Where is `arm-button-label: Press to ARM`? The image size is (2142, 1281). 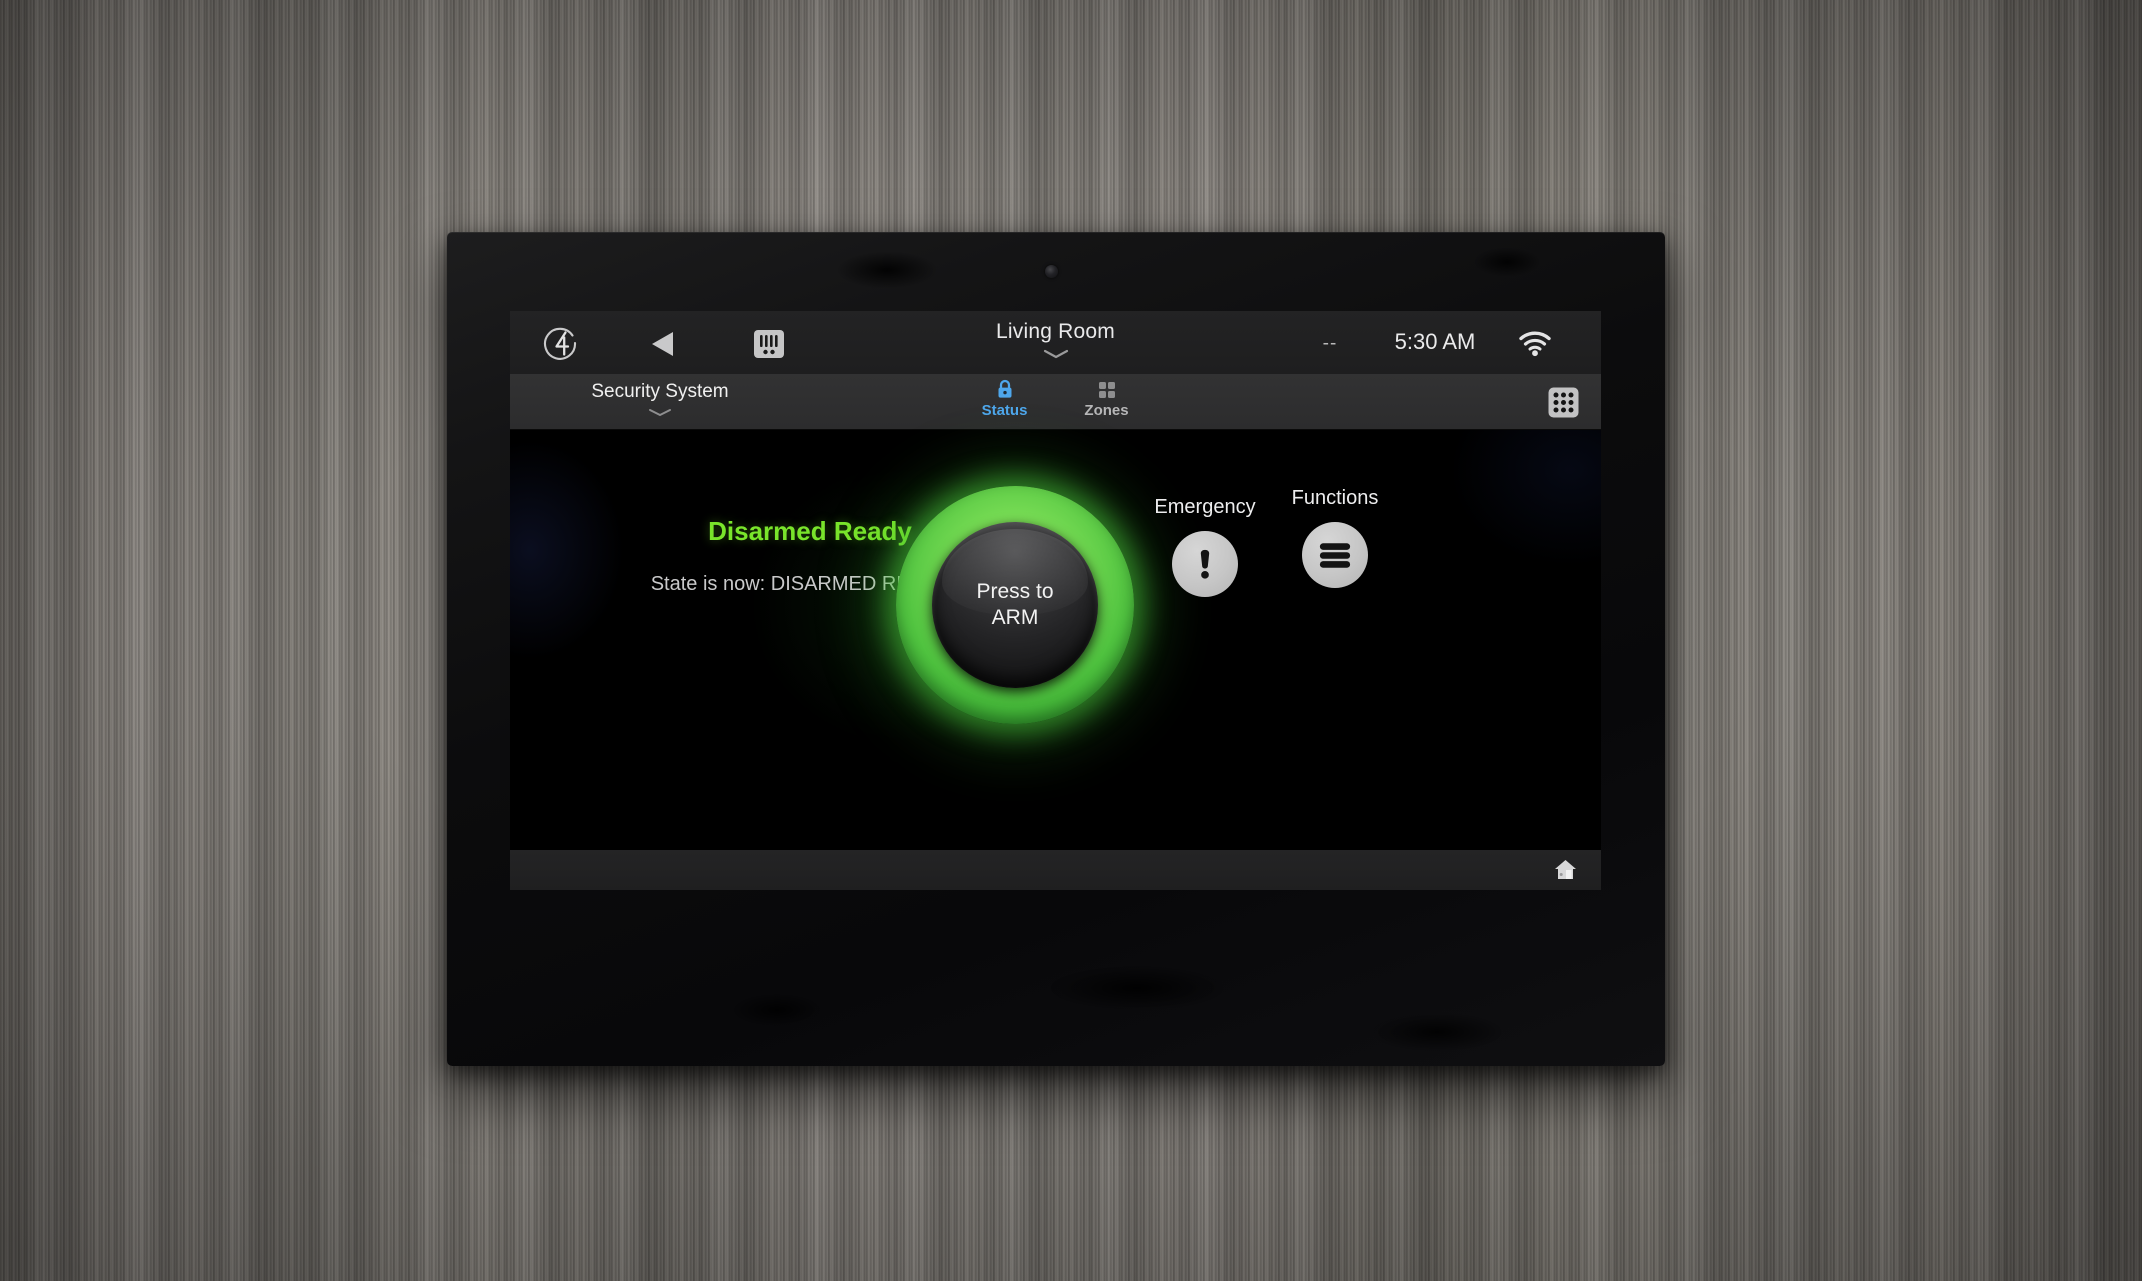 arm-button-label: Press to ARM is located at coordinates (1014, 605).